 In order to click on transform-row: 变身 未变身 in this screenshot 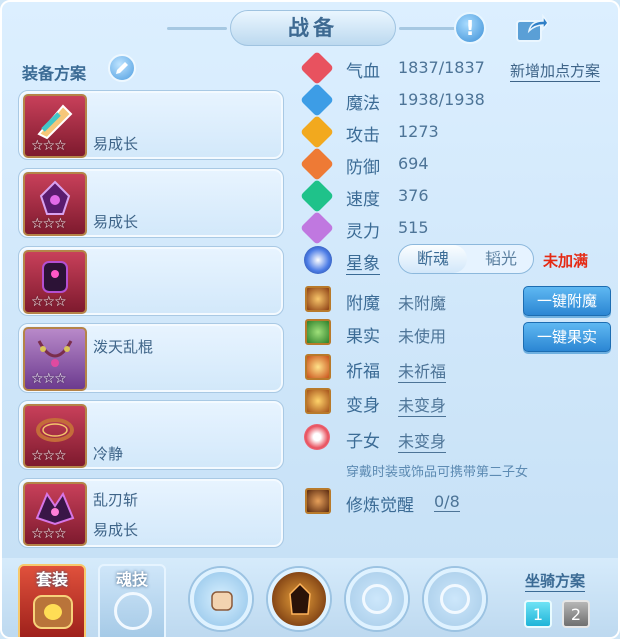, I will do `click(457, 402)`.